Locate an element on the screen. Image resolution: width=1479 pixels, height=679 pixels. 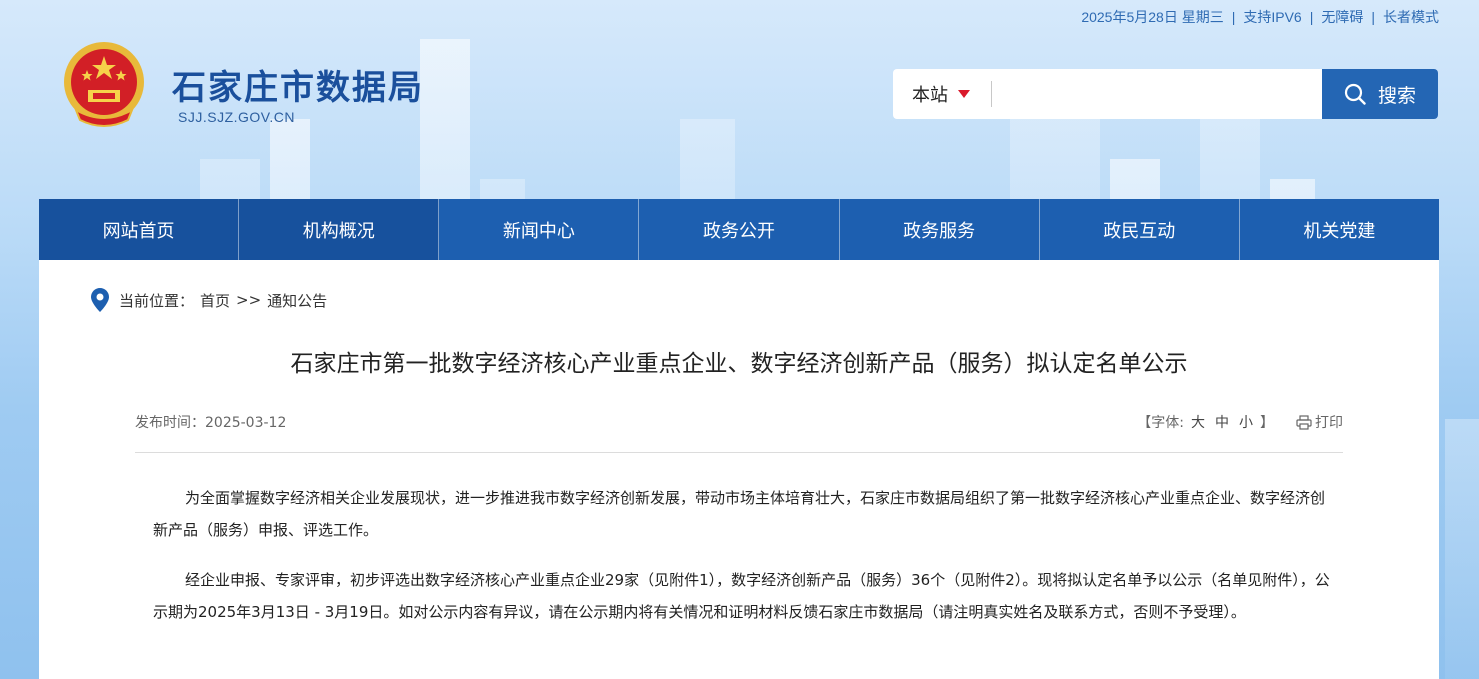
search-input is located at coordinates (1157, 94).